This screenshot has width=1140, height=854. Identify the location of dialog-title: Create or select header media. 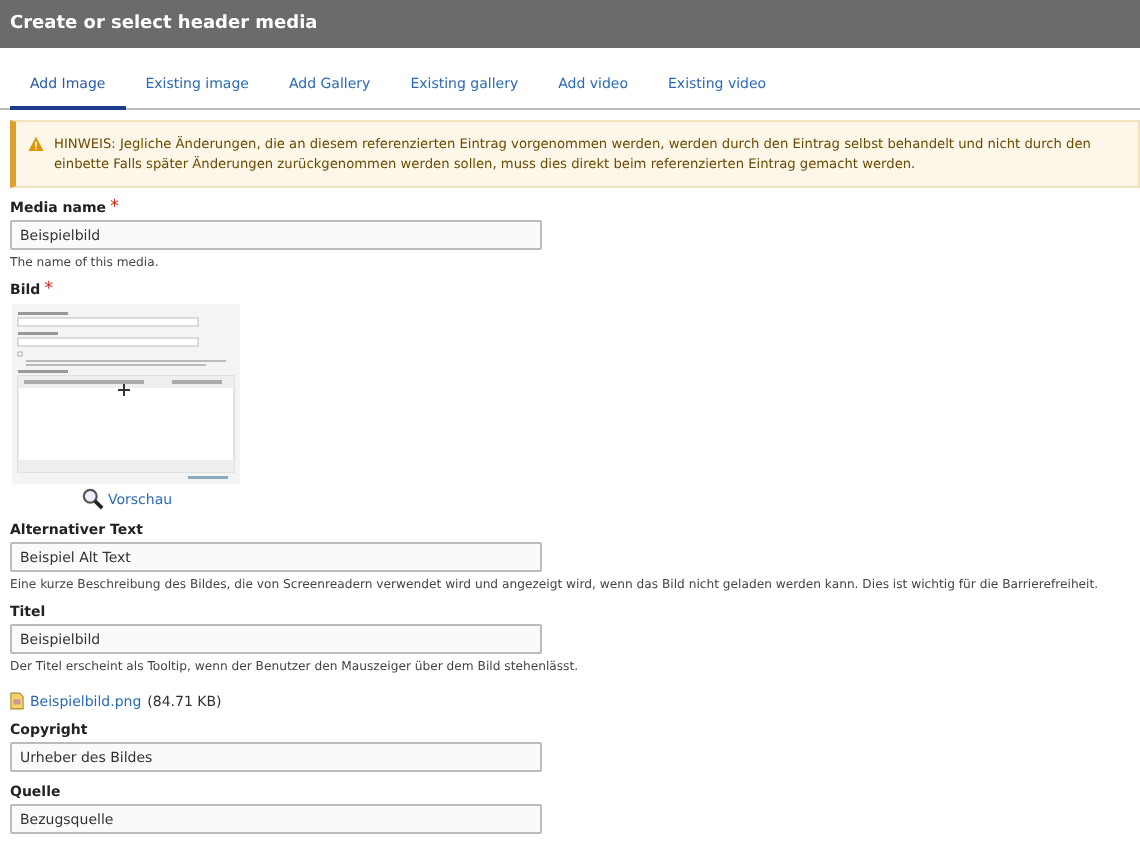
(164, 24).